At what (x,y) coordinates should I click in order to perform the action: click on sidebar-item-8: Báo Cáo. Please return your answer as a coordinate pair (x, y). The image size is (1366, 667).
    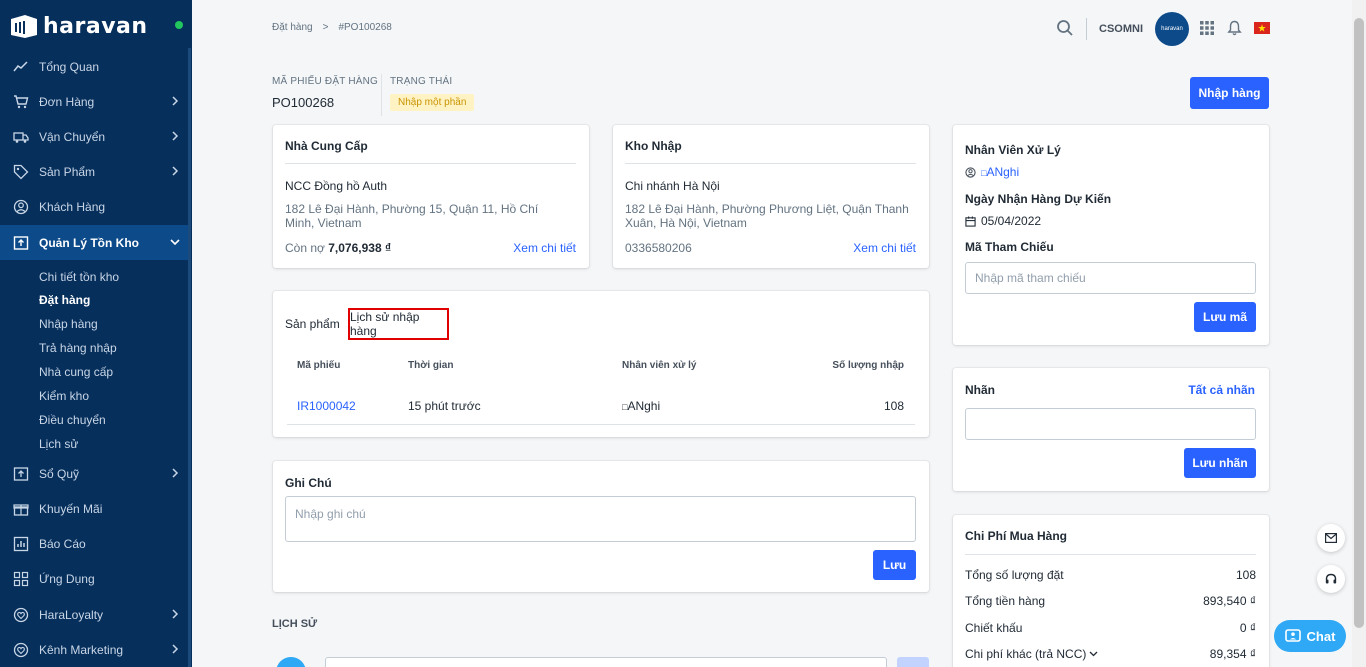
    Looking at the image, I should click on (94, 543).